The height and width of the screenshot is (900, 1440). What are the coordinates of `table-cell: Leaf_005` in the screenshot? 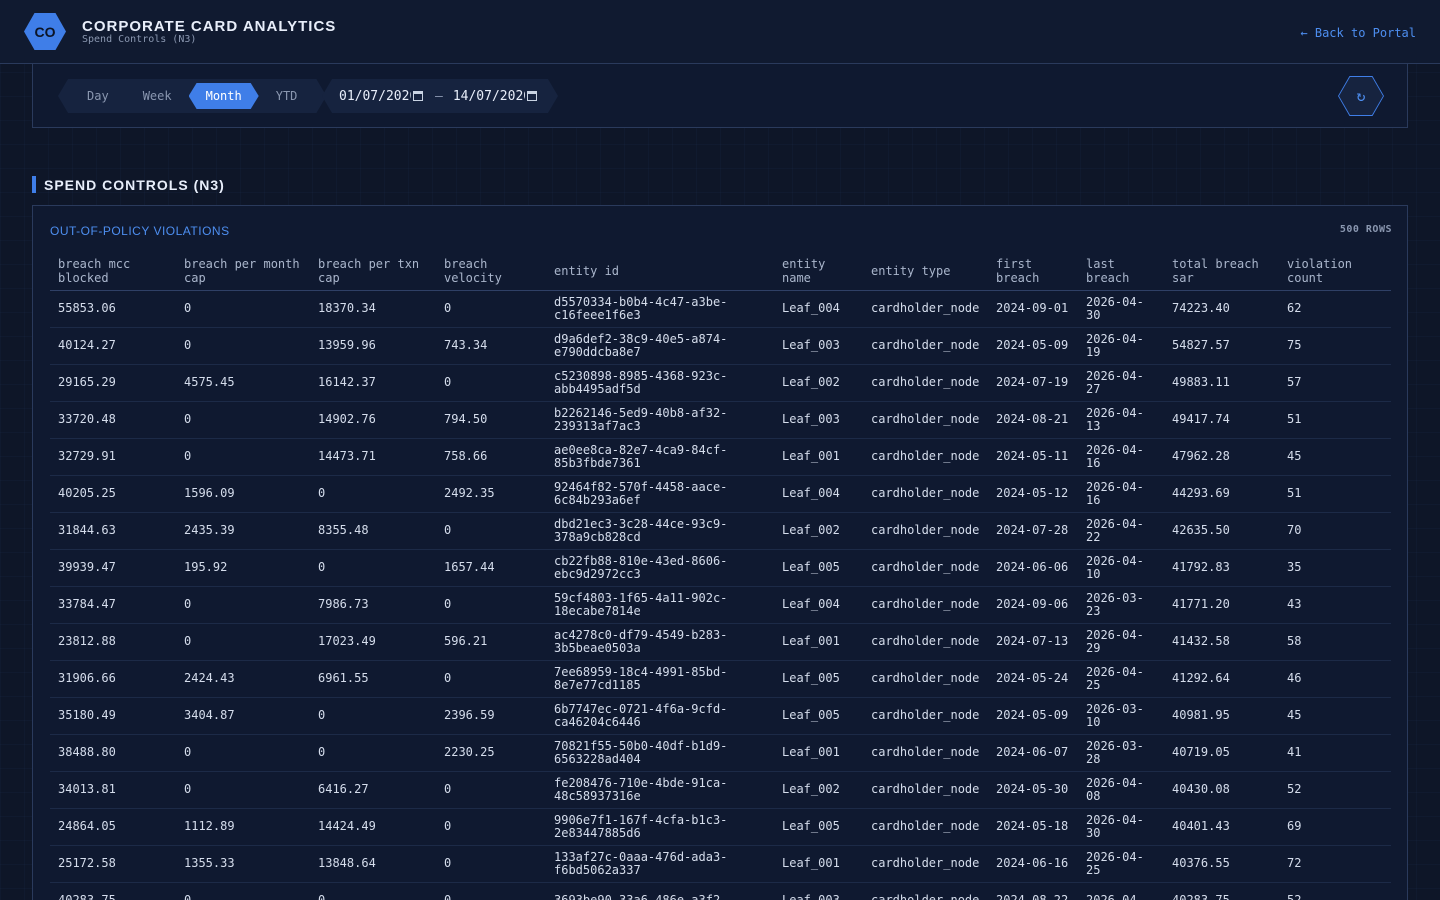 It's located at (818, 679).